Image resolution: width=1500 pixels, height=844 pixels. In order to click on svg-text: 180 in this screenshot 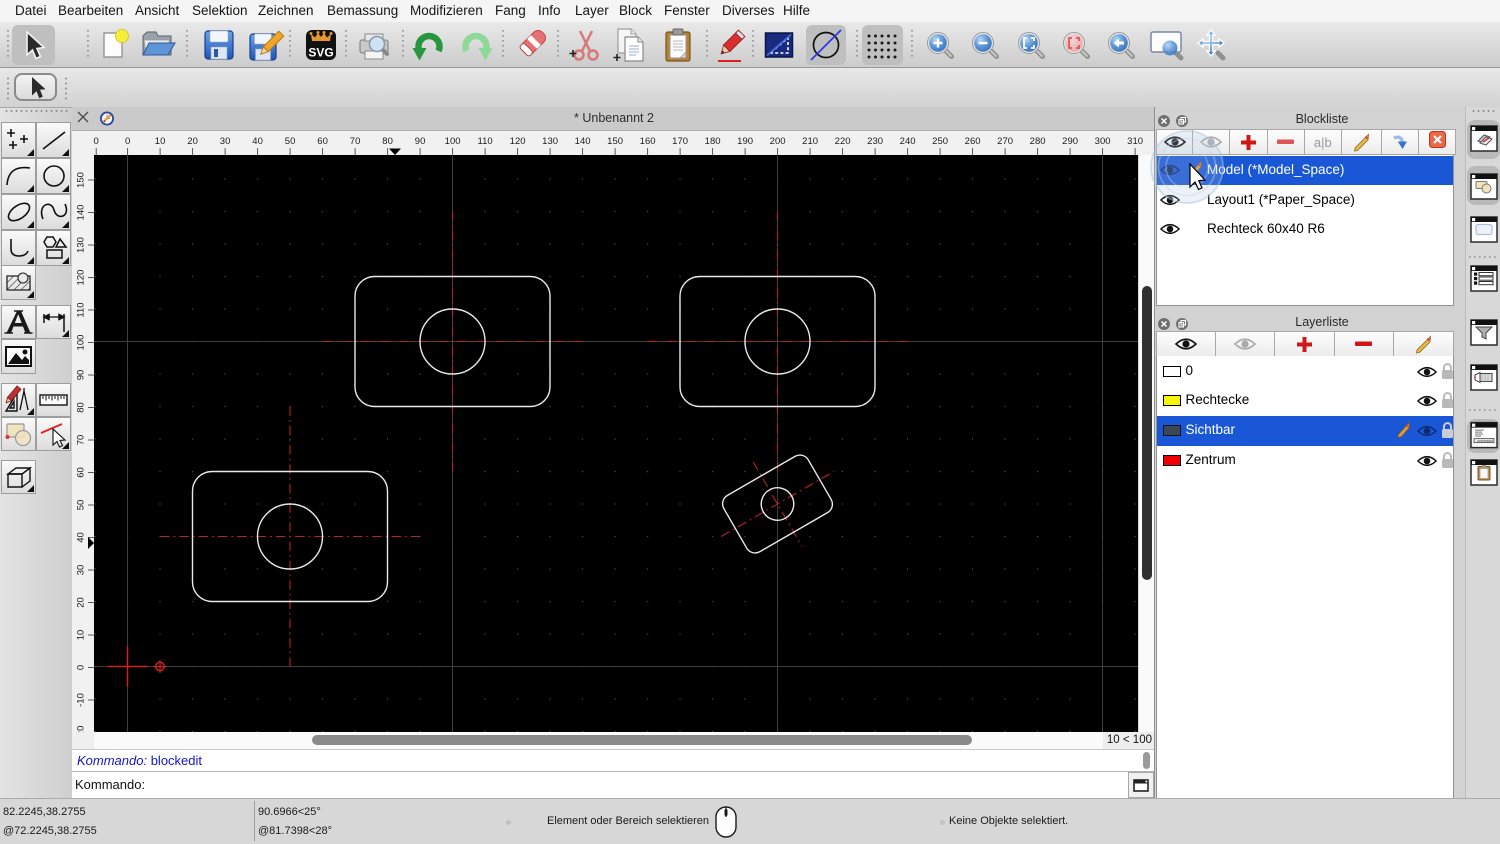, I will do `click(713, 141)`.